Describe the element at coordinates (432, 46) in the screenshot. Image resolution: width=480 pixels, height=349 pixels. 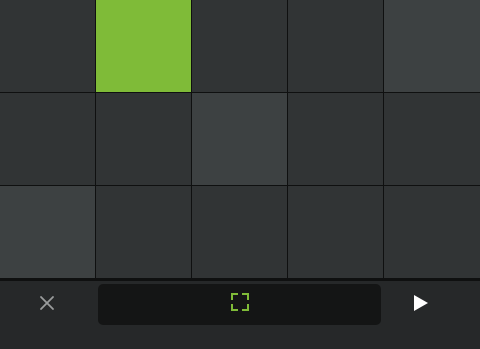
I see `pad-r1-c5` at that location.